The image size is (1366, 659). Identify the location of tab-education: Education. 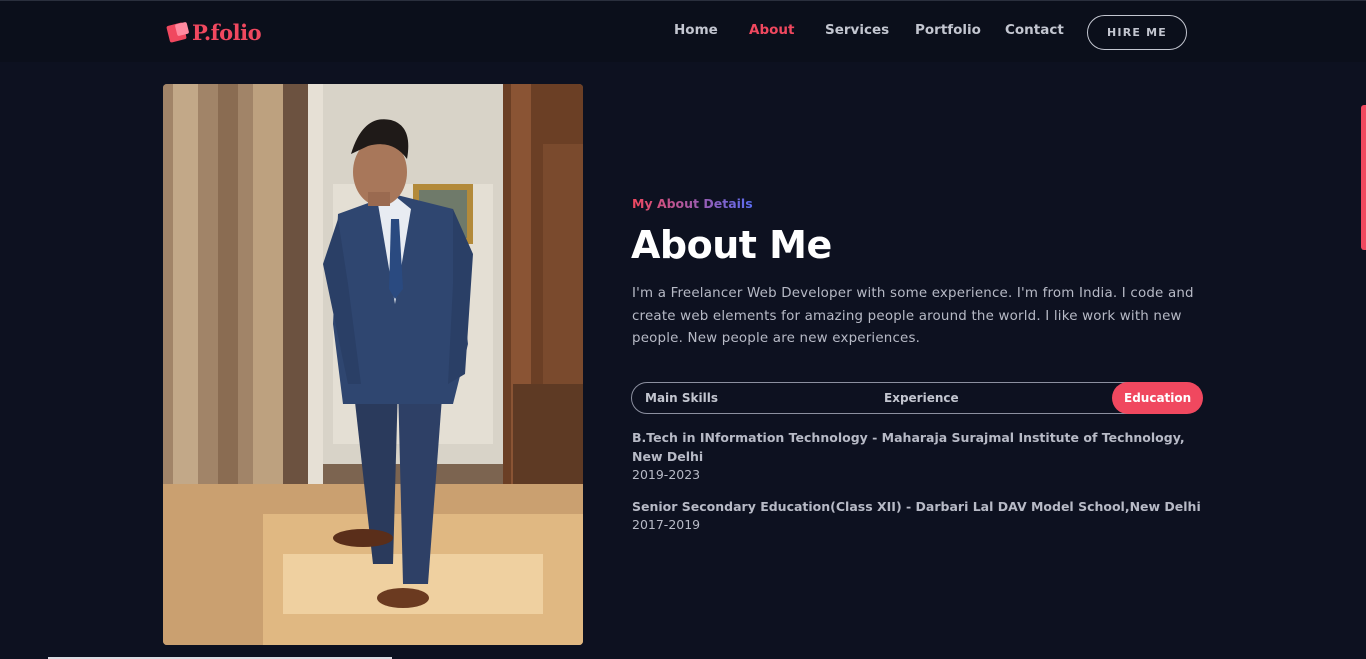
(1158, 398).